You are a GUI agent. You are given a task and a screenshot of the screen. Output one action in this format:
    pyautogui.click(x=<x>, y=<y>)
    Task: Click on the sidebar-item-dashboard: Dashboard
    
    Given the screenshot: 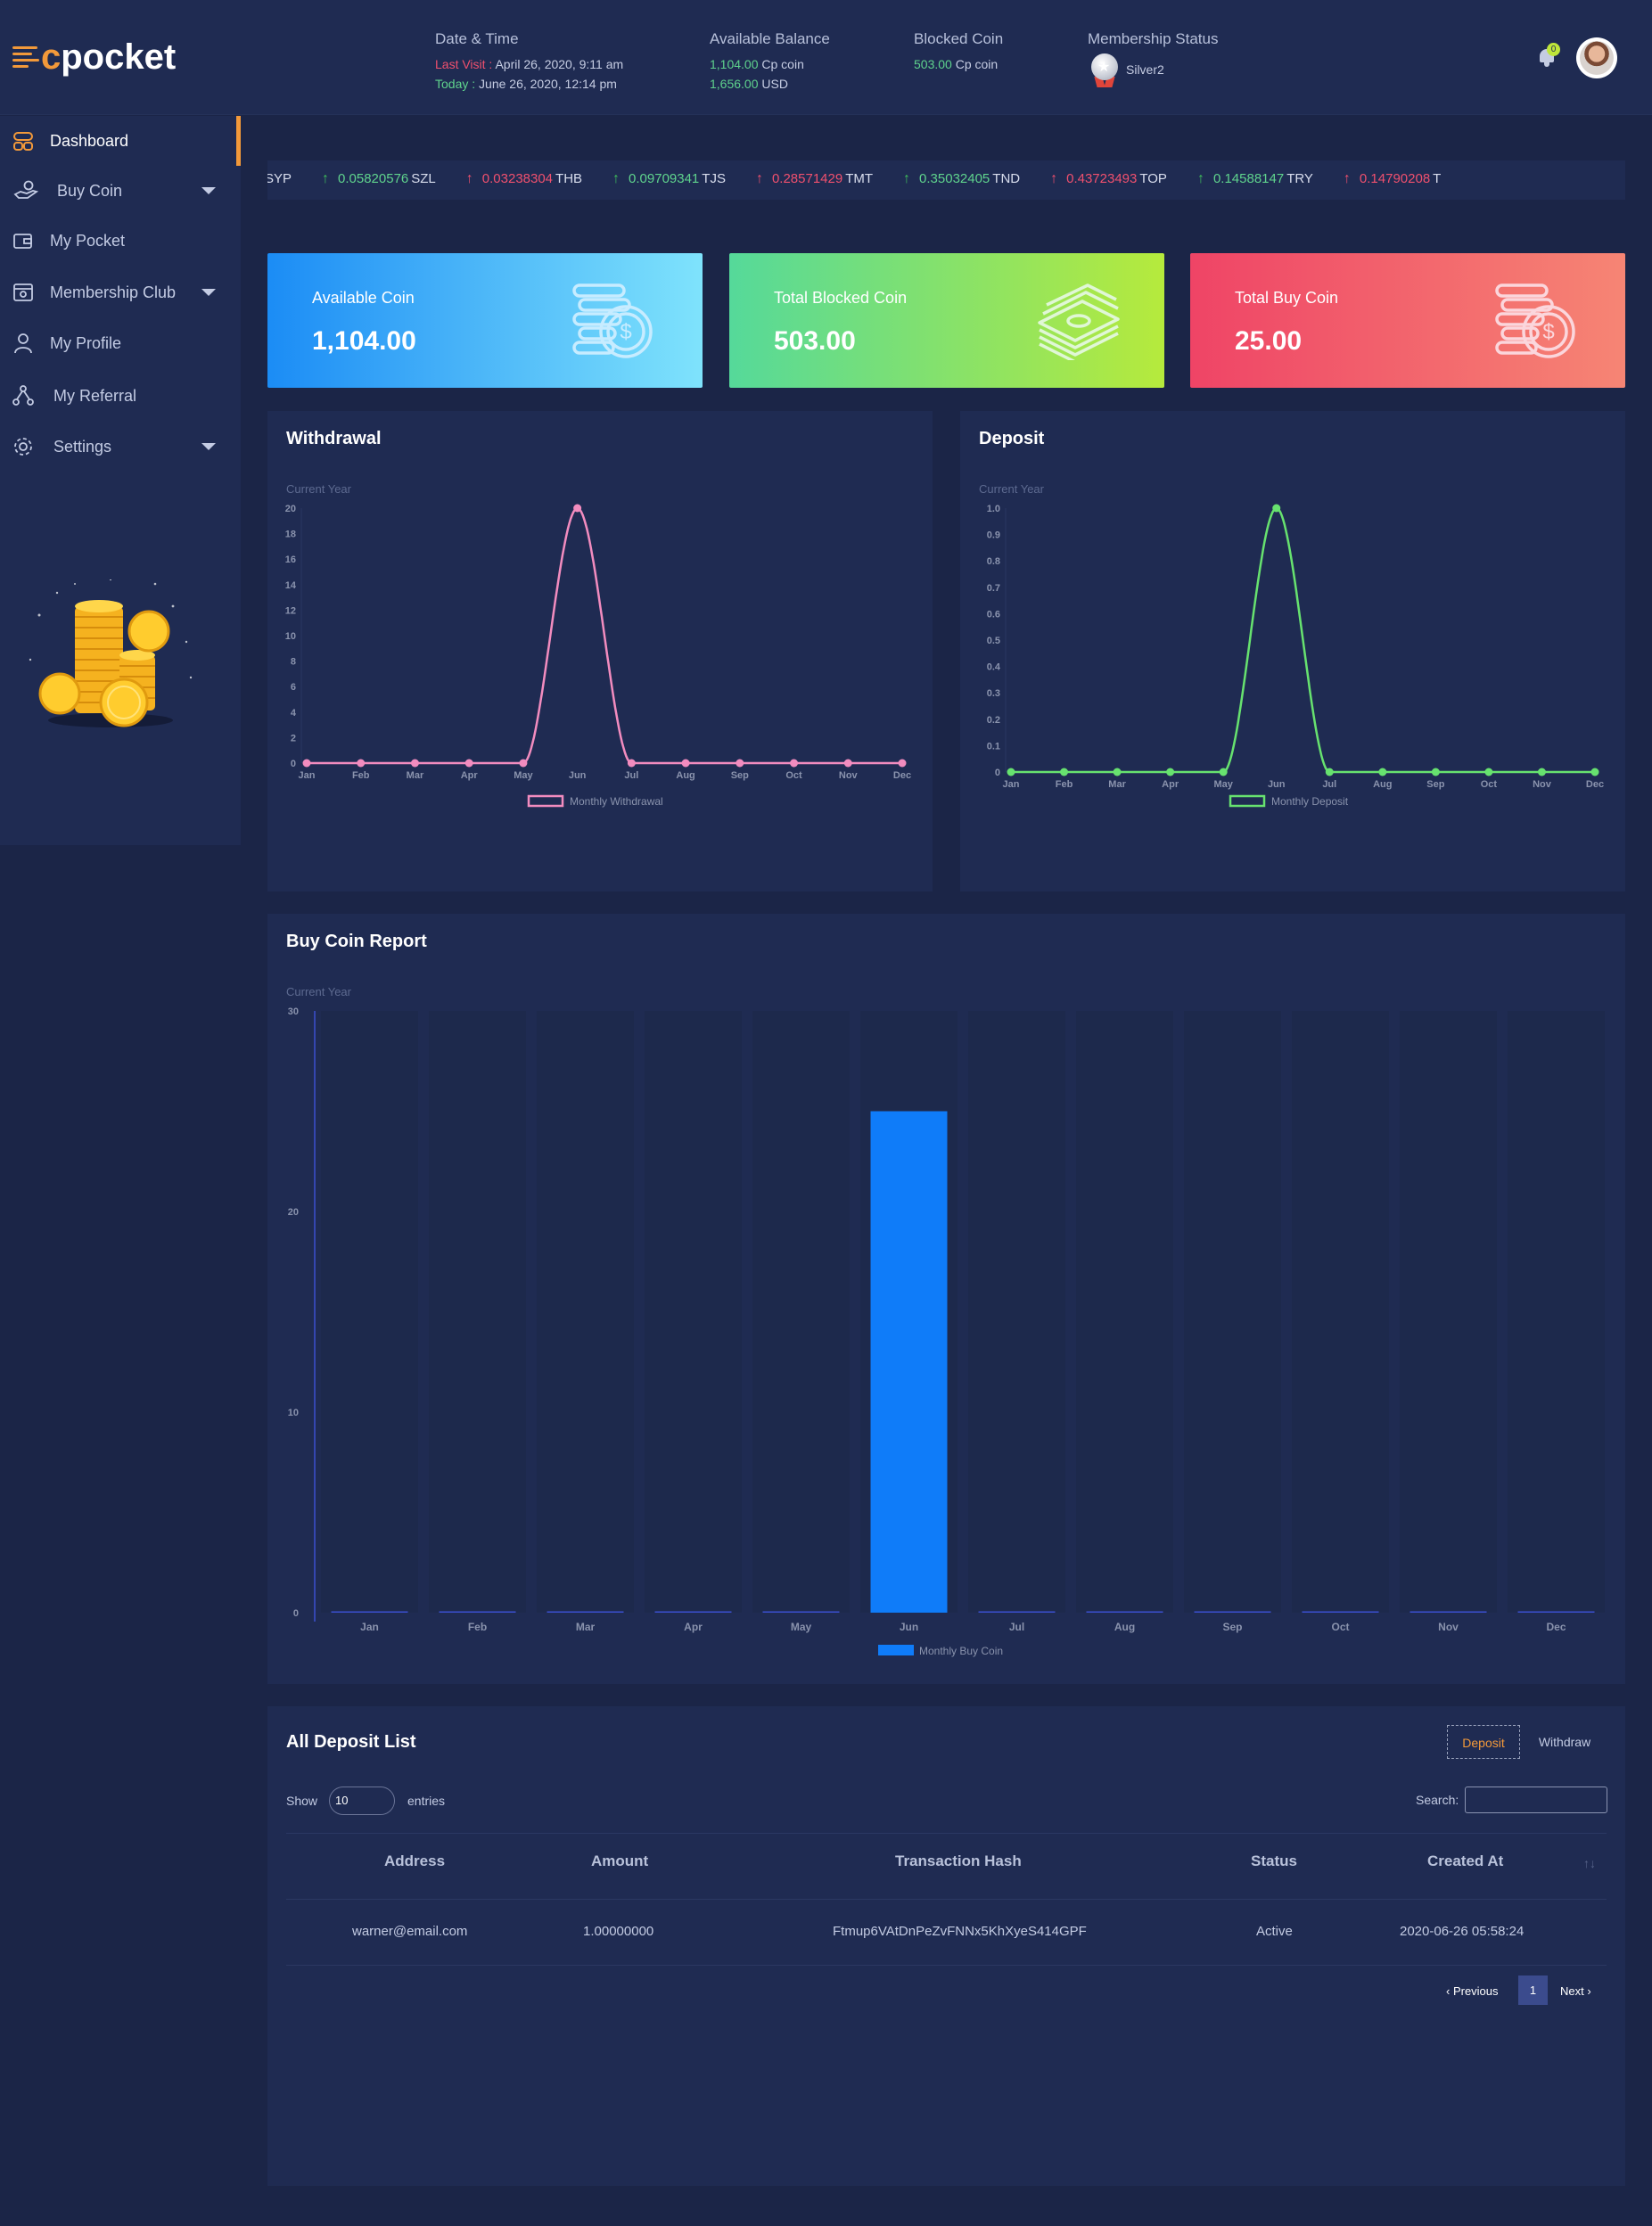 What is the action you would take?
    pyautogui.click(x=120, y=141)
    